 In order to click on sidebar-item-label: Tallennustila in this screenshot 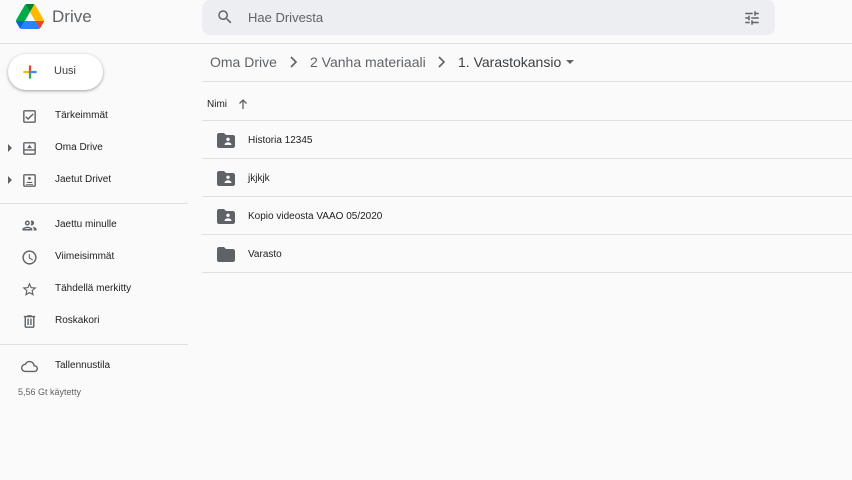, I will do `click(83, 365)`.